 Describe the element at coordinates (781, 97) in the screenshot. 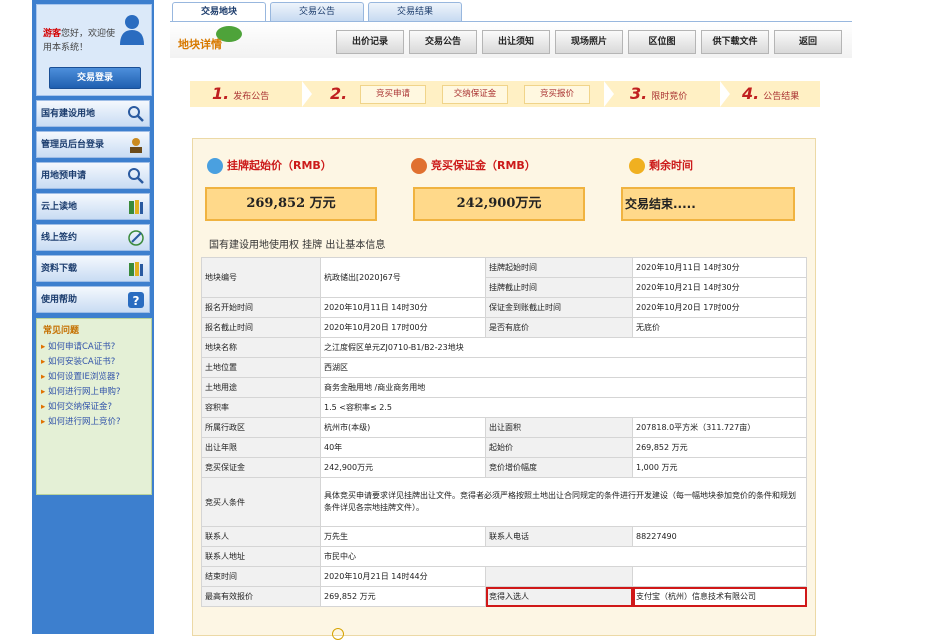

I see `step-label: 公告结果` at that location.